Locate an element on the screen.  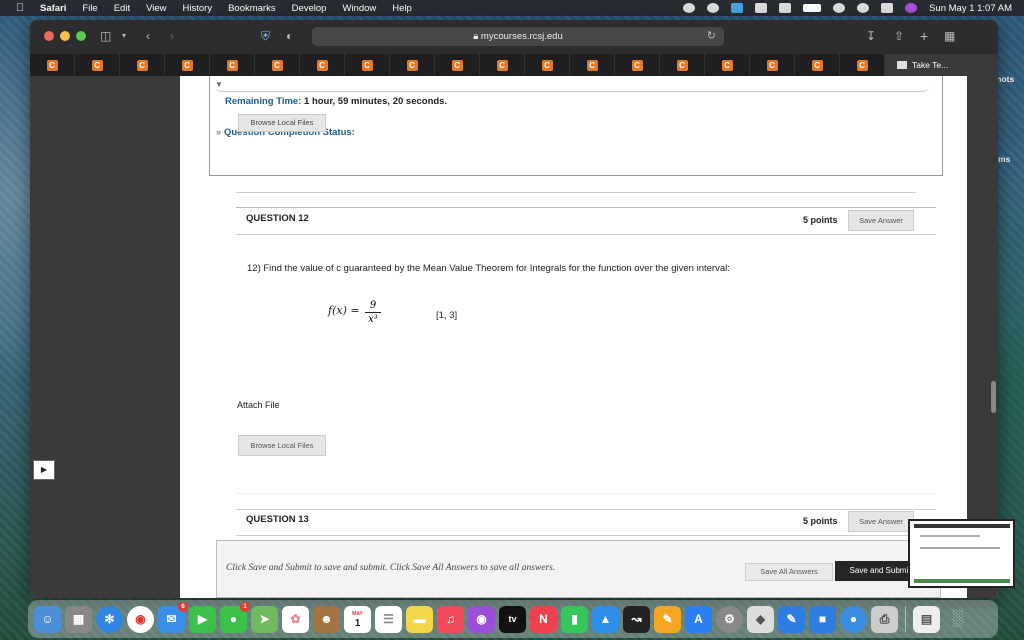
launchpad-icon: ▦ is located at coordinates (78, 619).